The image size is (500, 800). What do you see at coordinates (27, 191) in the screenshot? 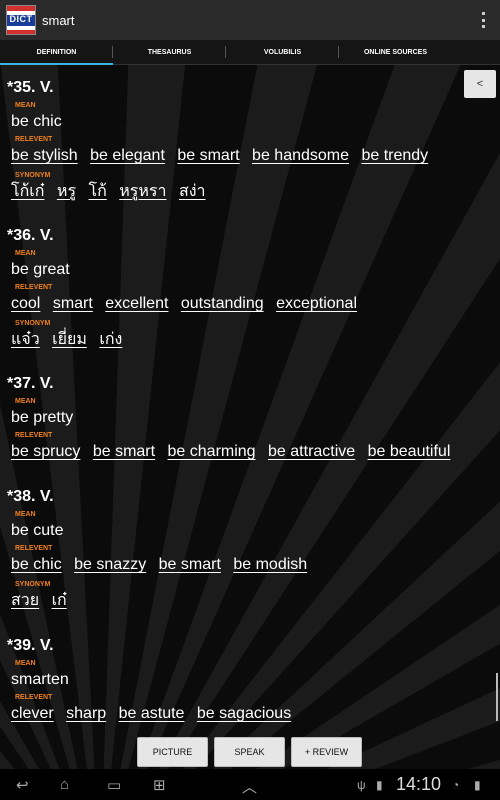
I see `word-link: โก้เก๋` at bounding box center [27, 191].